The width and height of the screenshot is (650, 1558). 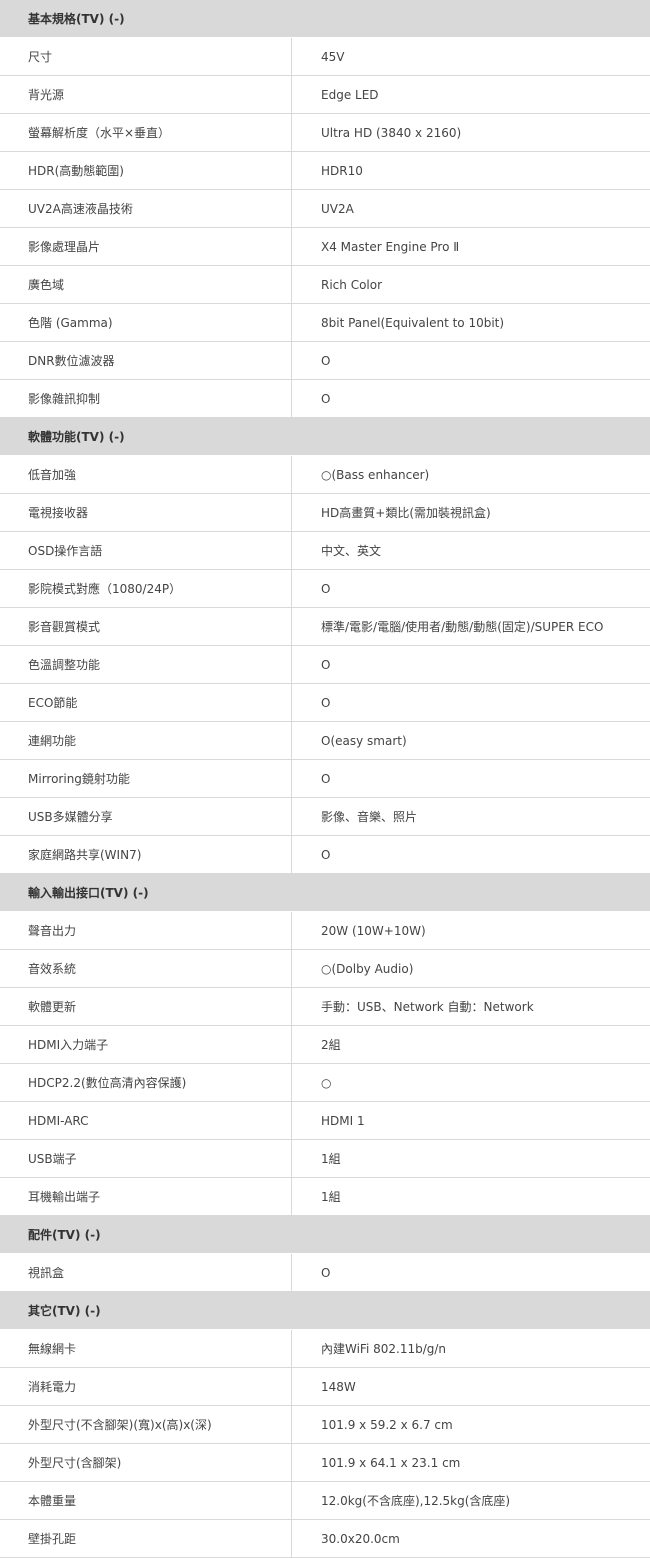 I want to click on spec-value: 101.9 x 64.1 x 23.1 cm, so click(x=391, y=1462).